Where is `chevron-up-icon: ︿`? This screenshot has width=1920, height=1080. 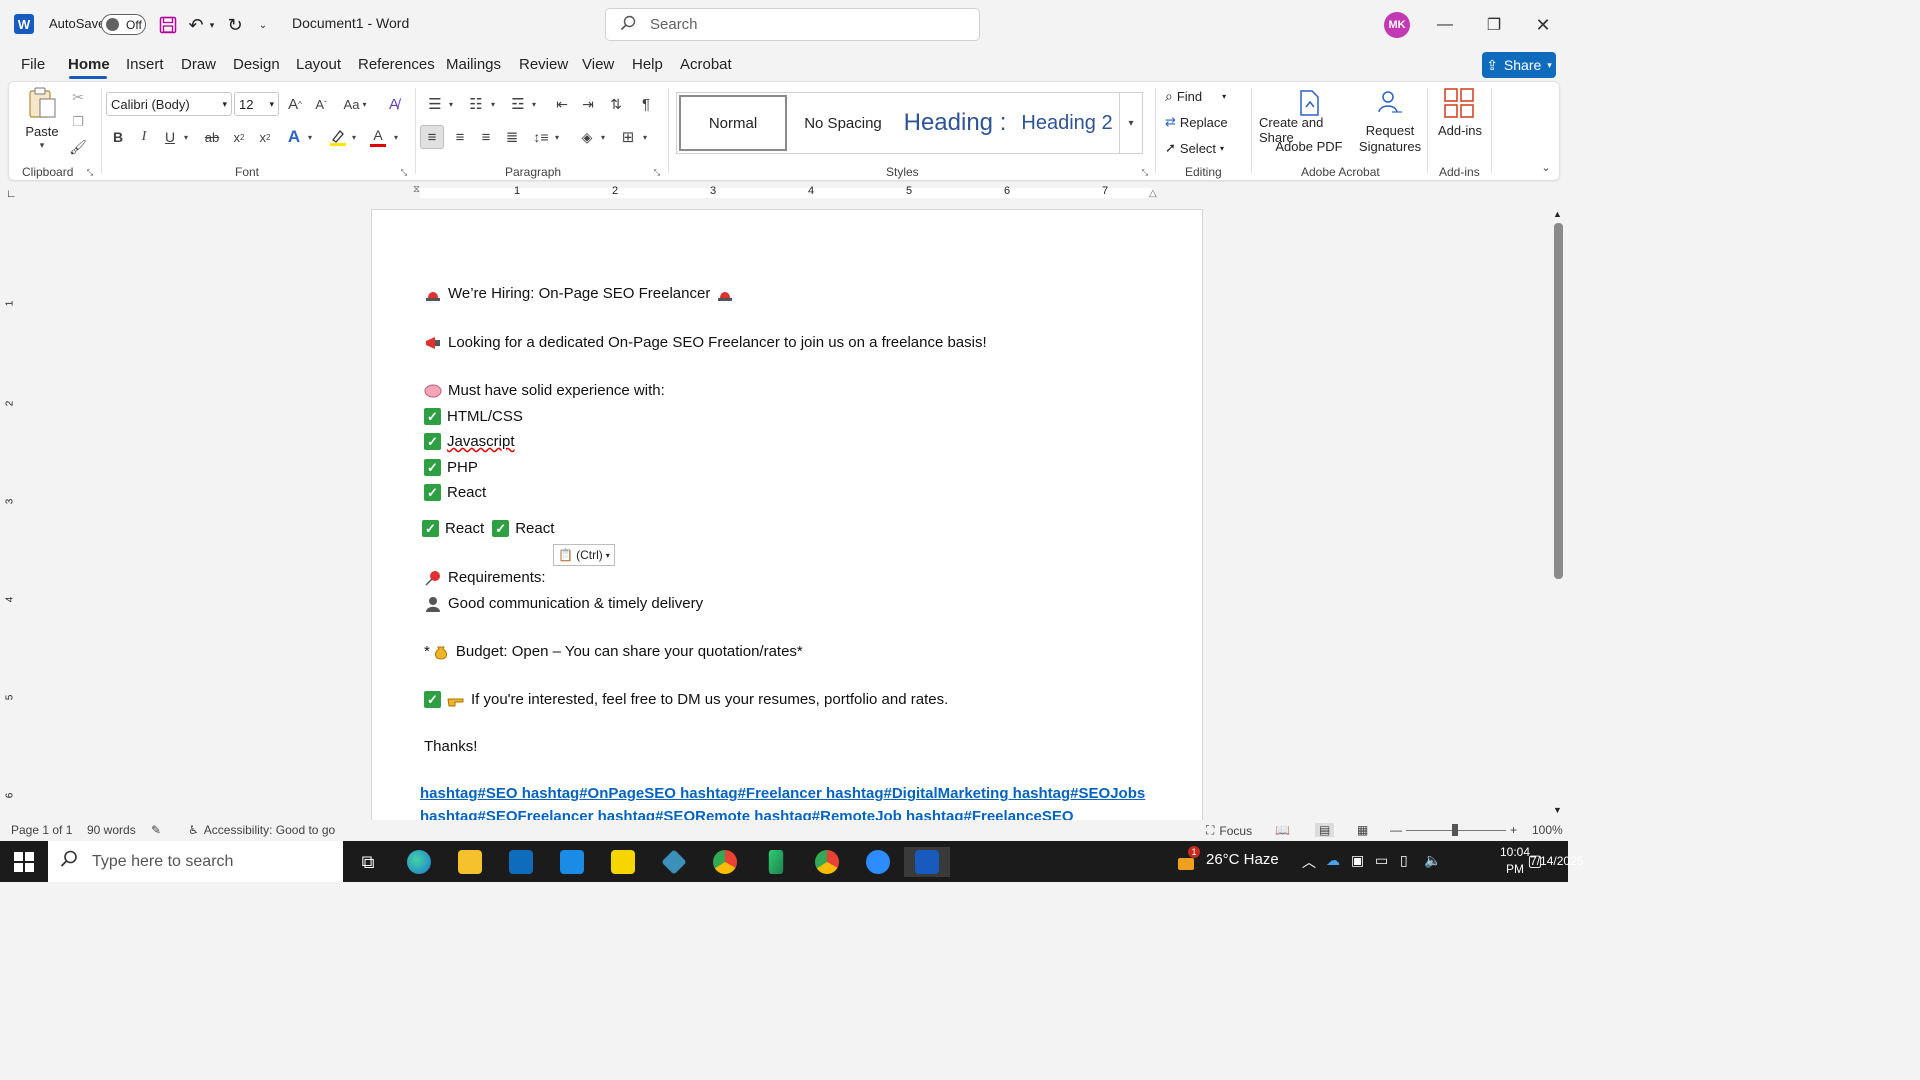 chevron-up-icon: ︿ is located at coordinates (1309, 862).